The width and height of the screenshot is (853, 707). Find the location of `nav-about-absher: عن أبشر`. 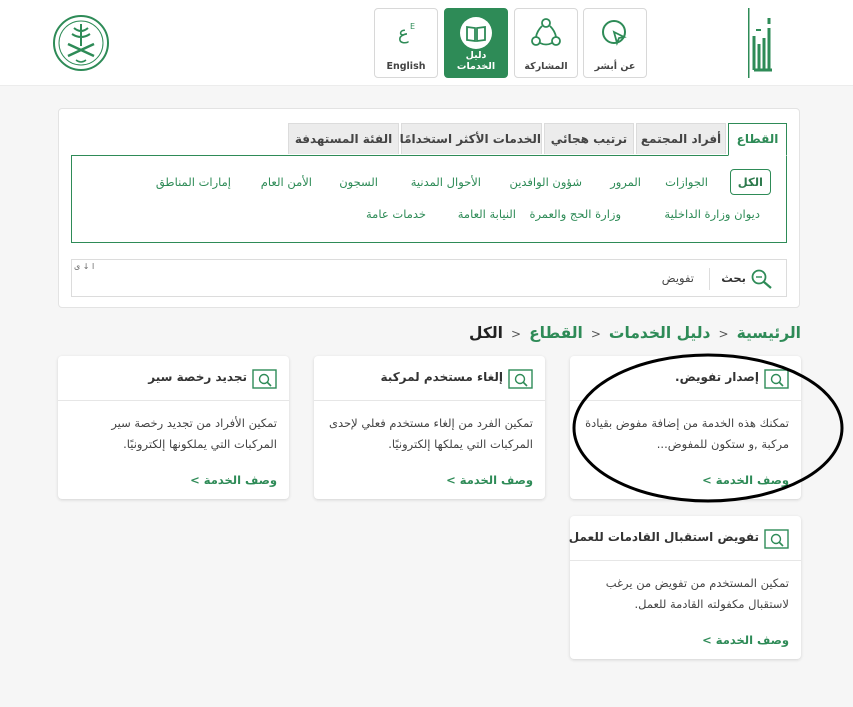

nav-about-absher: عن أبشر is located at coordinates (615, 43).